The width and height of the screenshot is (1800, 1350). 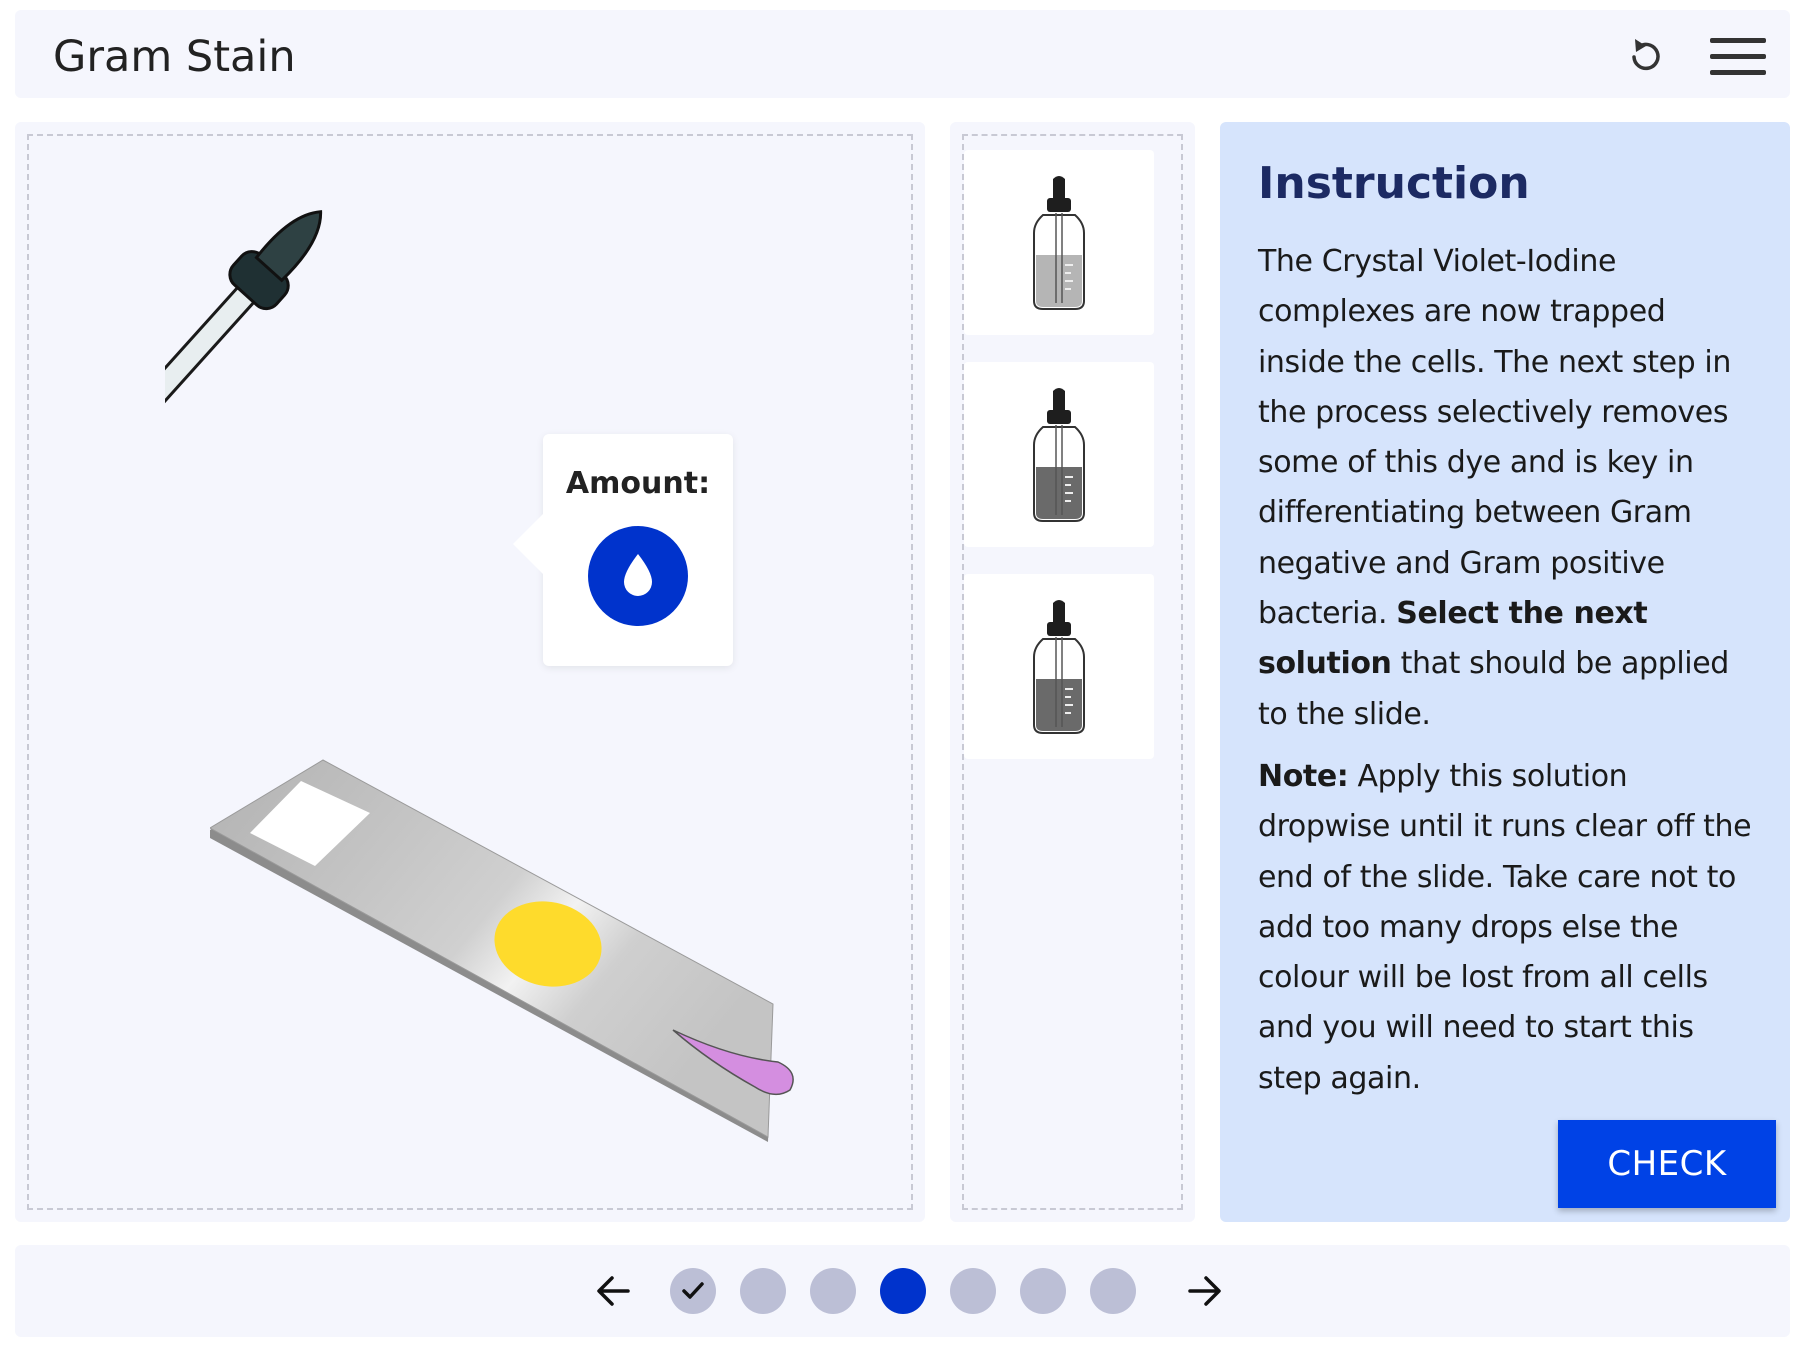 I want to click on check-button: CHECK, so click(x=1667, y=1164).